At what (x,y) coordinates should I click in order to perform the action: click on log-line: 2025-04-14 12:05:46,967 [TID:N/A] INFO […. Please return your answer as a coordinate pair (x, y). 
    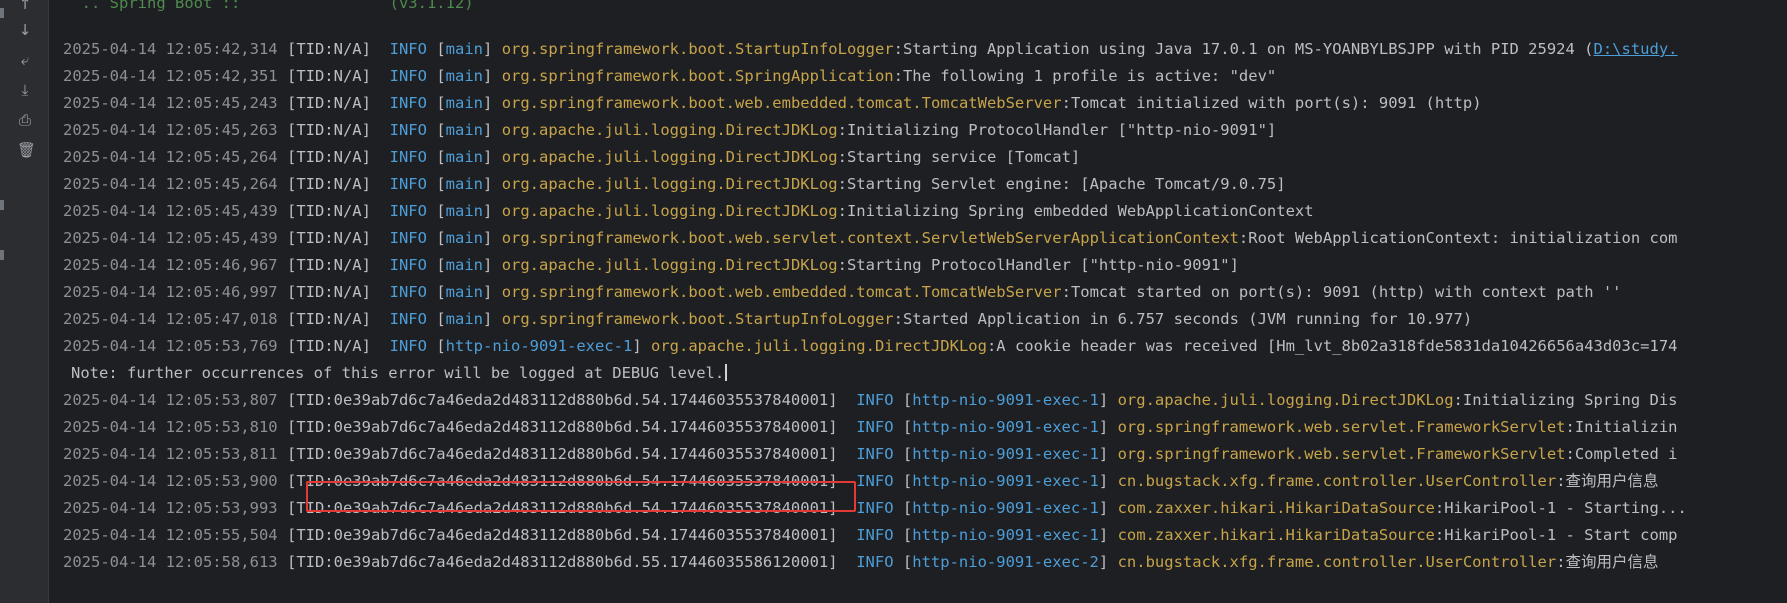
    Looking at the image, I should click on (651, 265).